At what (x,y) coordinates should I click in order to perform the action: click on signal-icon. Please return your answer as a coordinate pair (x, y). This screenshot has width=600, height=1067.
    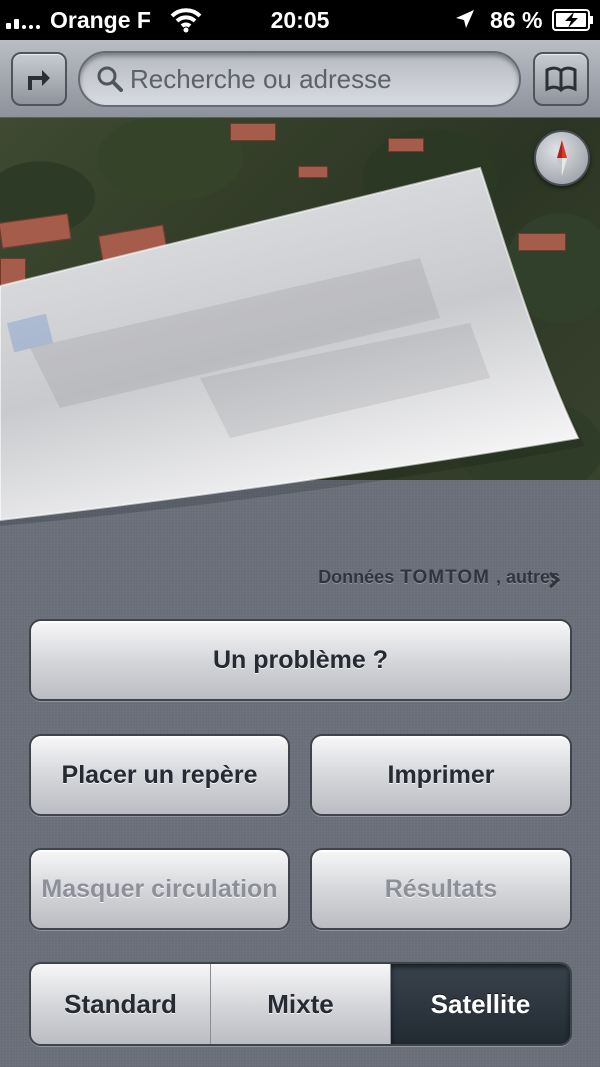
    Looking at the image, I should click on (23, 21).